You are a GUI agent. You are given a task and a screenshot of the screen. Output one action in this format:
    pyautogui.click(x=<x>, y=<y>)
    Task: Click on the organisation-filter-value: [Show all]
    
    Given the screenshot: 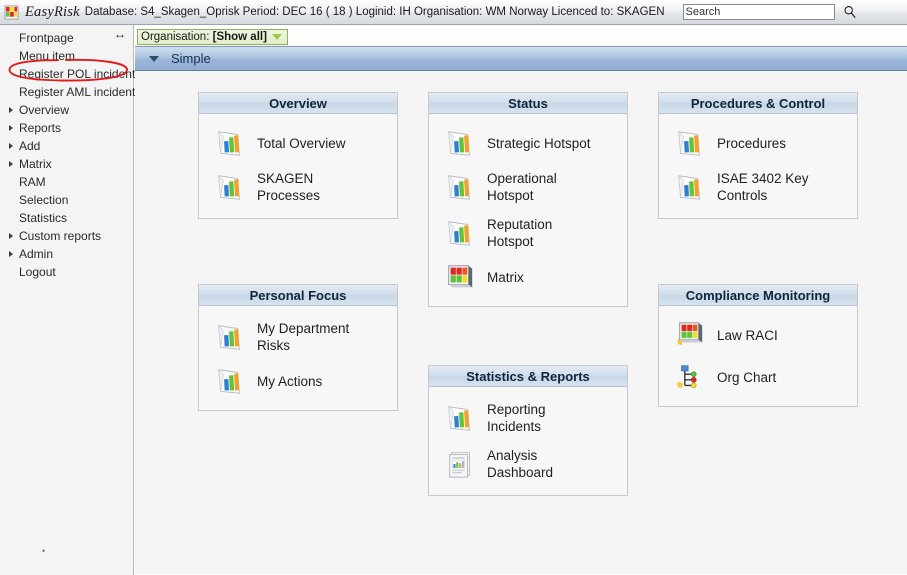 What is the action you would take?
    pyautogui.click(x=239, y=37)
    